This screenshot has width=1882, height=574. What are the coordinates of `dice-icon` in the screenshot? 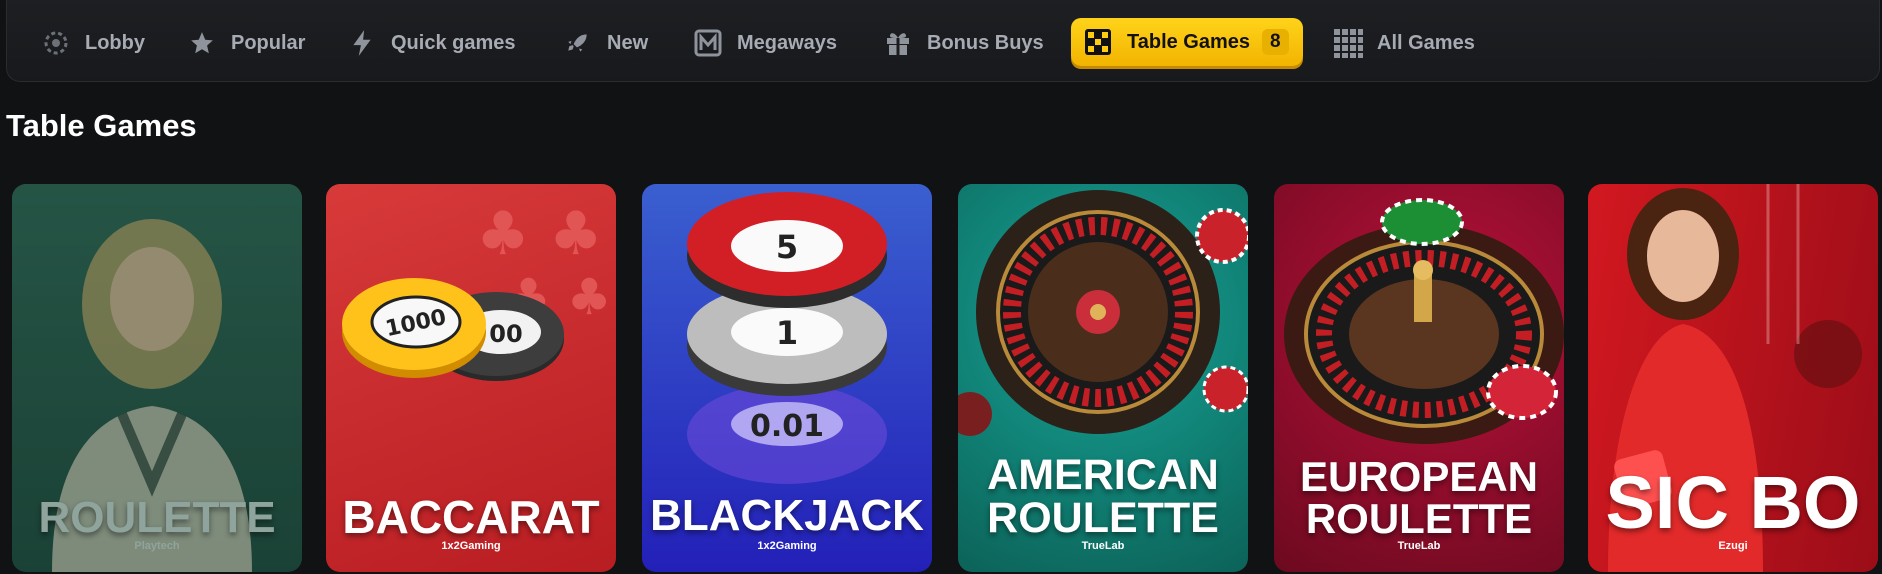 It's located at (1098, 42).